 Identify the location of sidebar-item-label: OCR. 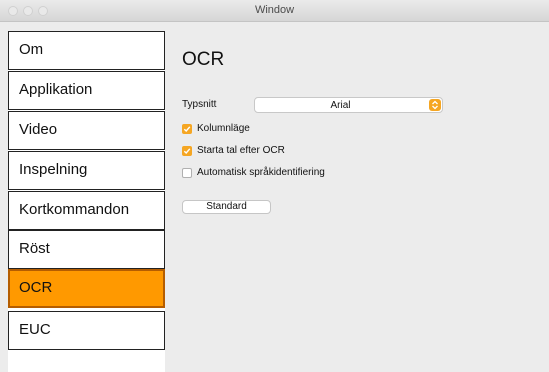
(36, 287).